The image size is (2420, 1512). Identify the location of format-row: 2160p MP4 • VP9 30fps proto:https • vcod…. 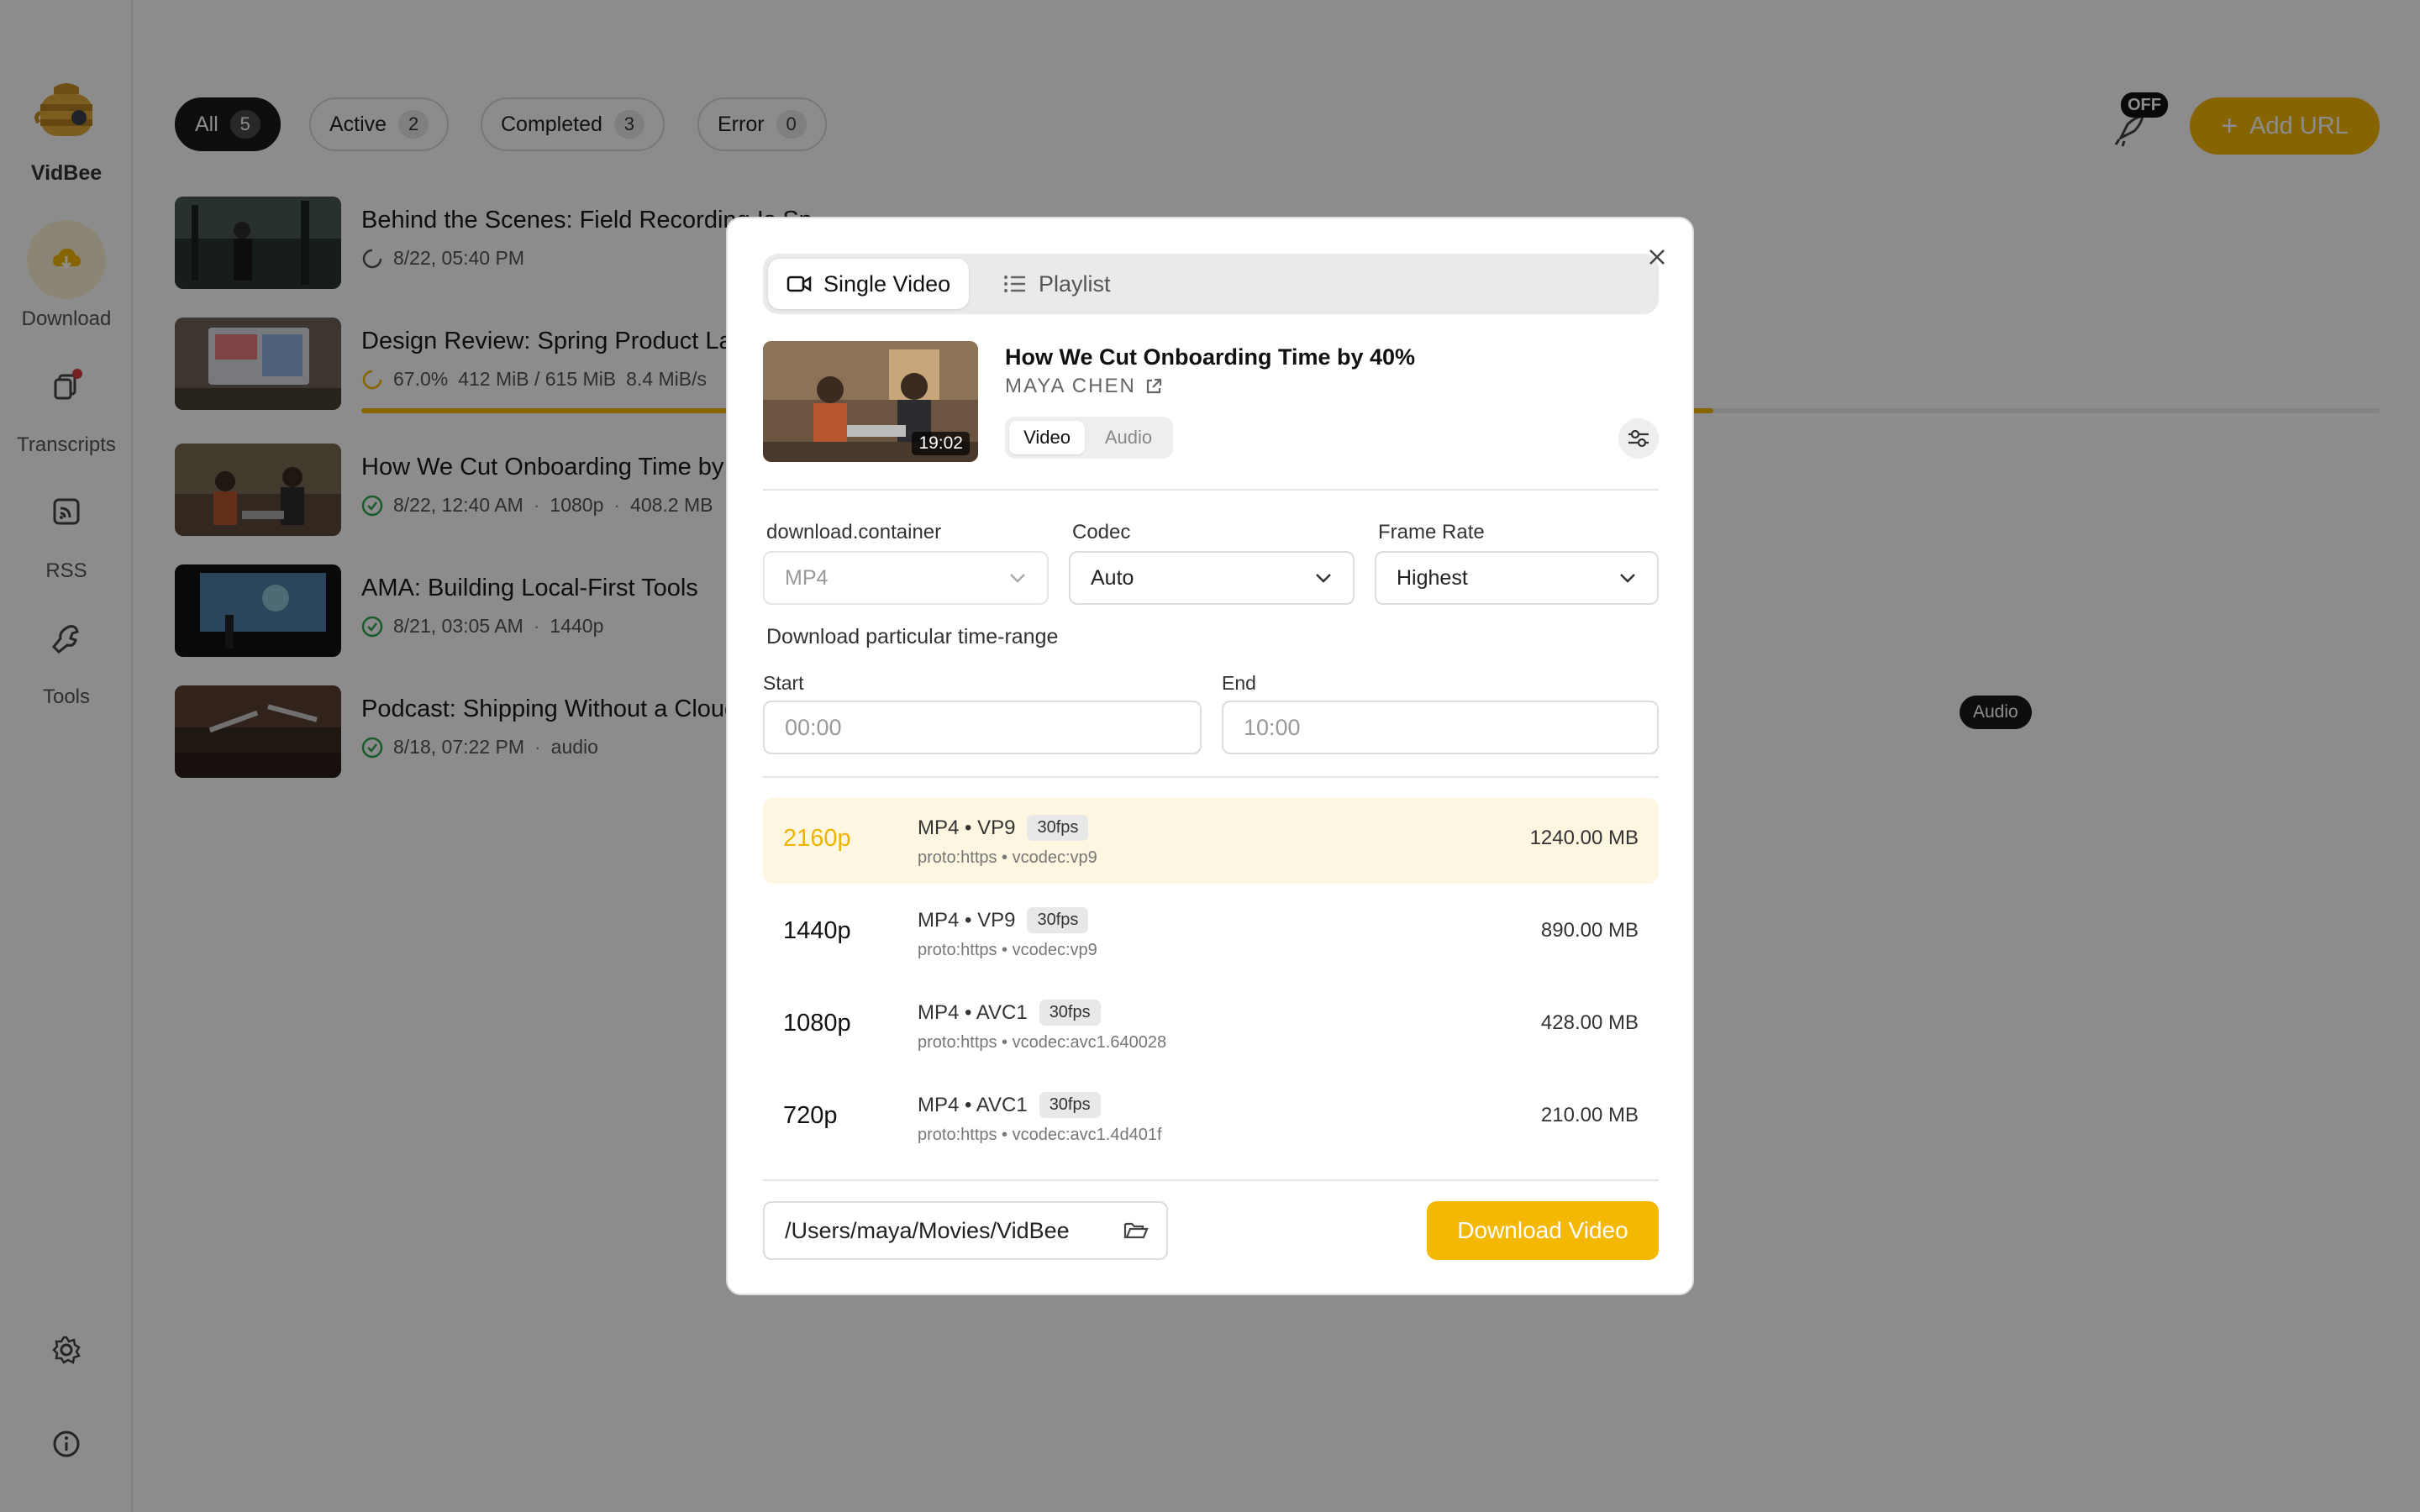
(1211, 841).